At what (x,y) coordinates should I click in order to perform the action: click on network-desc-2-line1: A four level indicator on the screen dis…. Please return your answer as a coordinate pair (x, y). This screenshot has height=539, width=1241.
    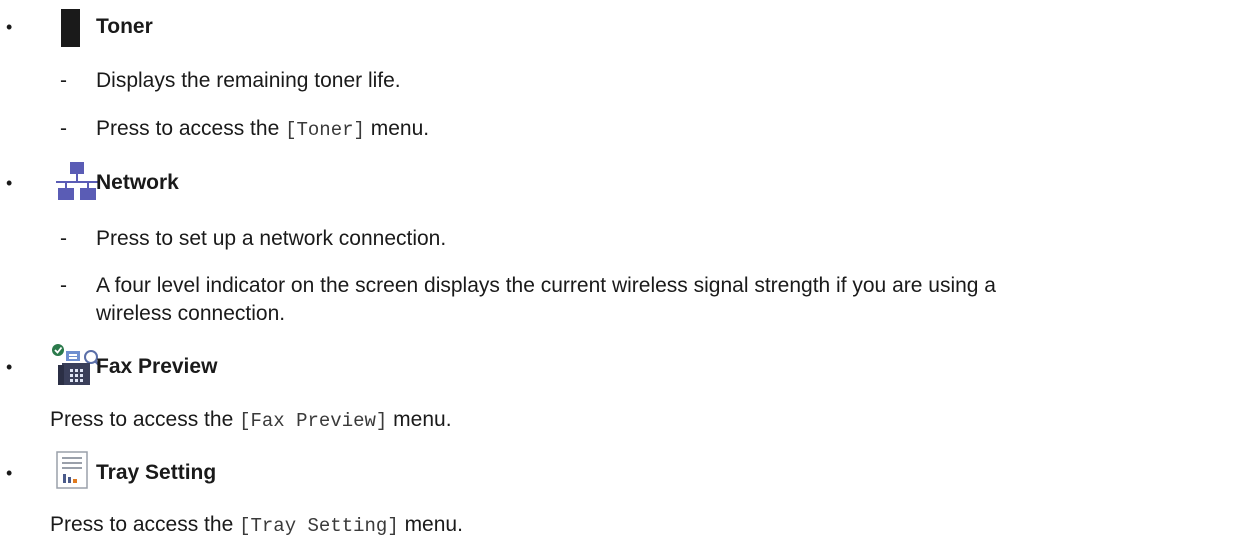
    Looking at the image, I should click on (546, 285).